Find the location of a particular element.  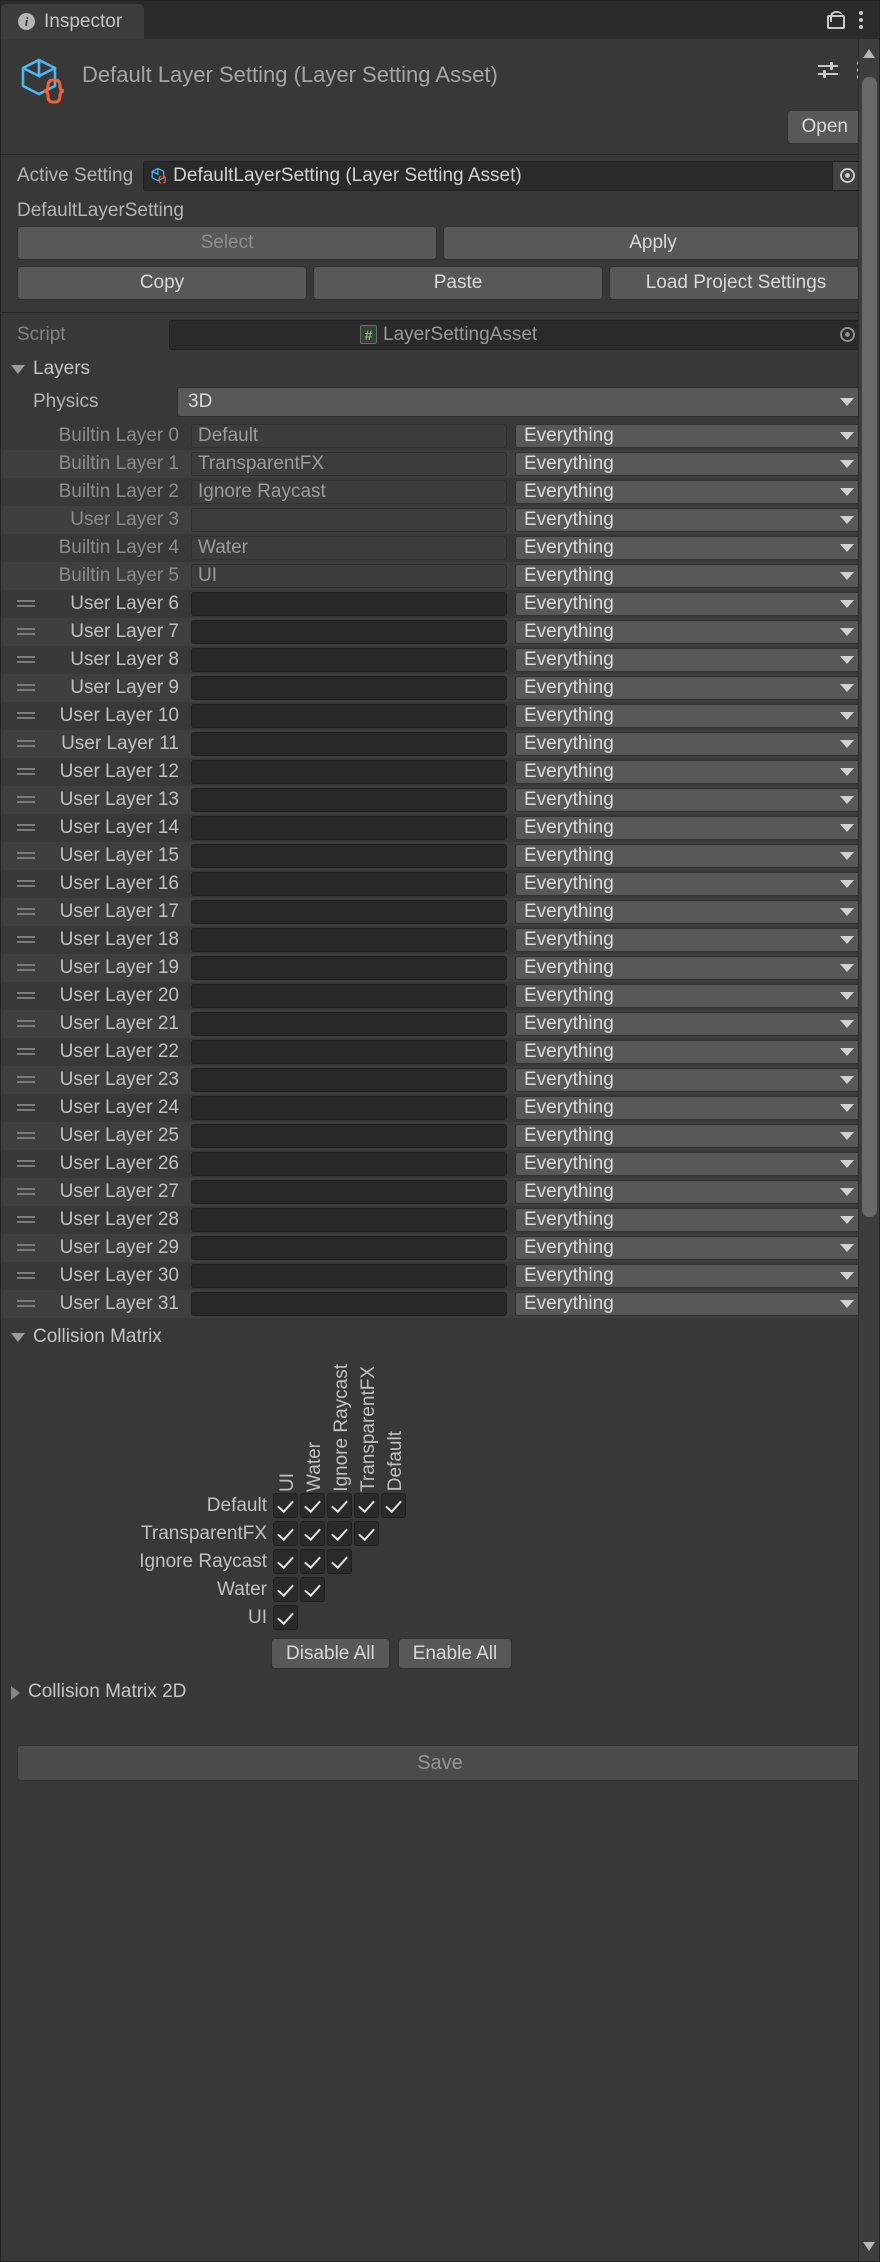

lock-icon is located at coordinates (835, 20).